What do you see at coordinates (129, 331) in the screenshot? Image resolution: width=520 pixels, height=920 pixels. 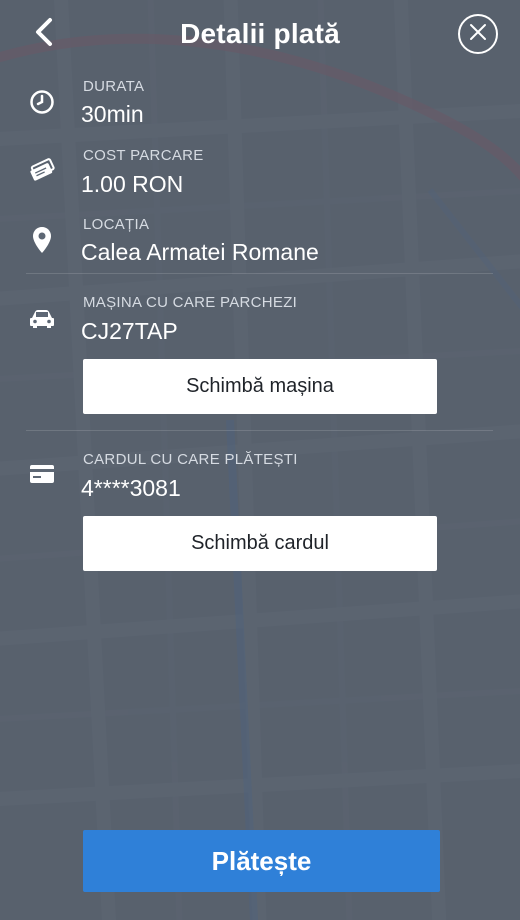 I see `car-plate-value: CJ27TAP` at bounding box center [129, 331].